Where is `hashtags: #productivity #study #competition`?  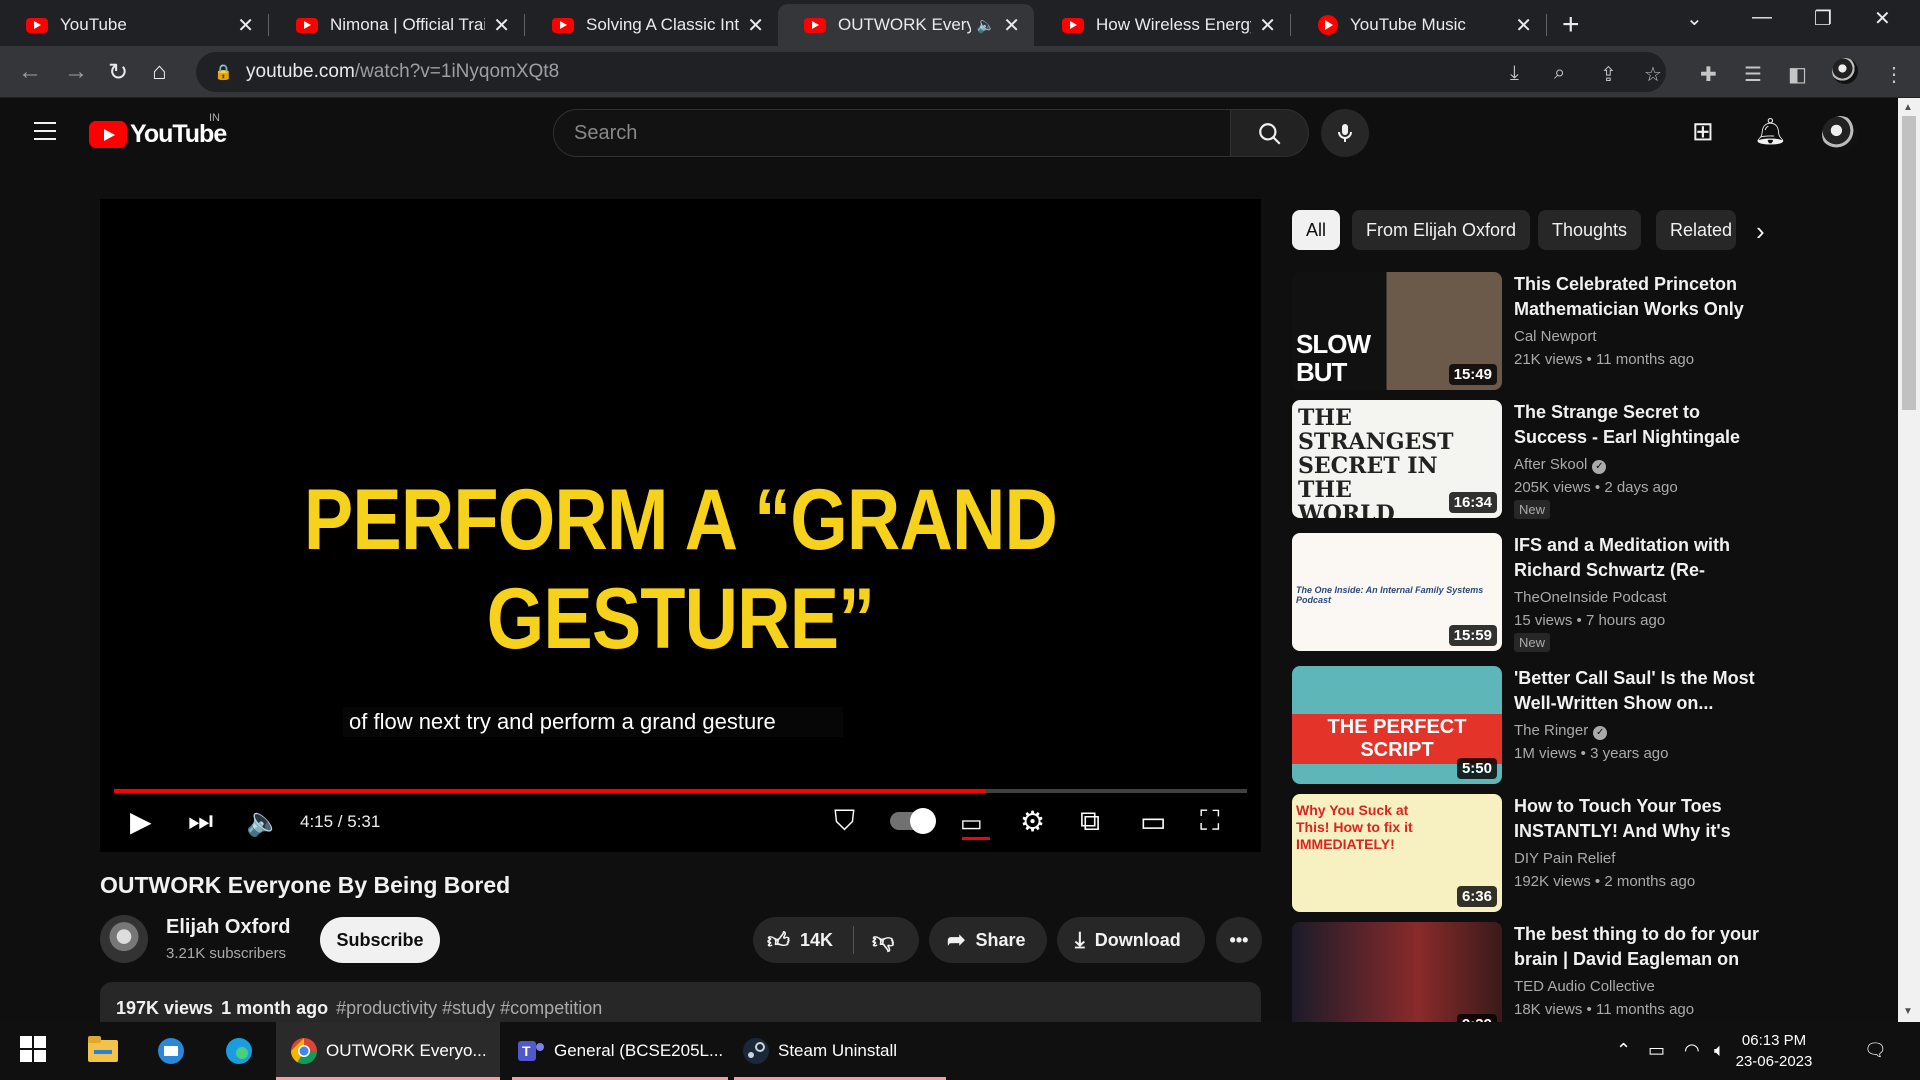
hashtags: #productivity #study #competition is located at coordinates (469, 1008).